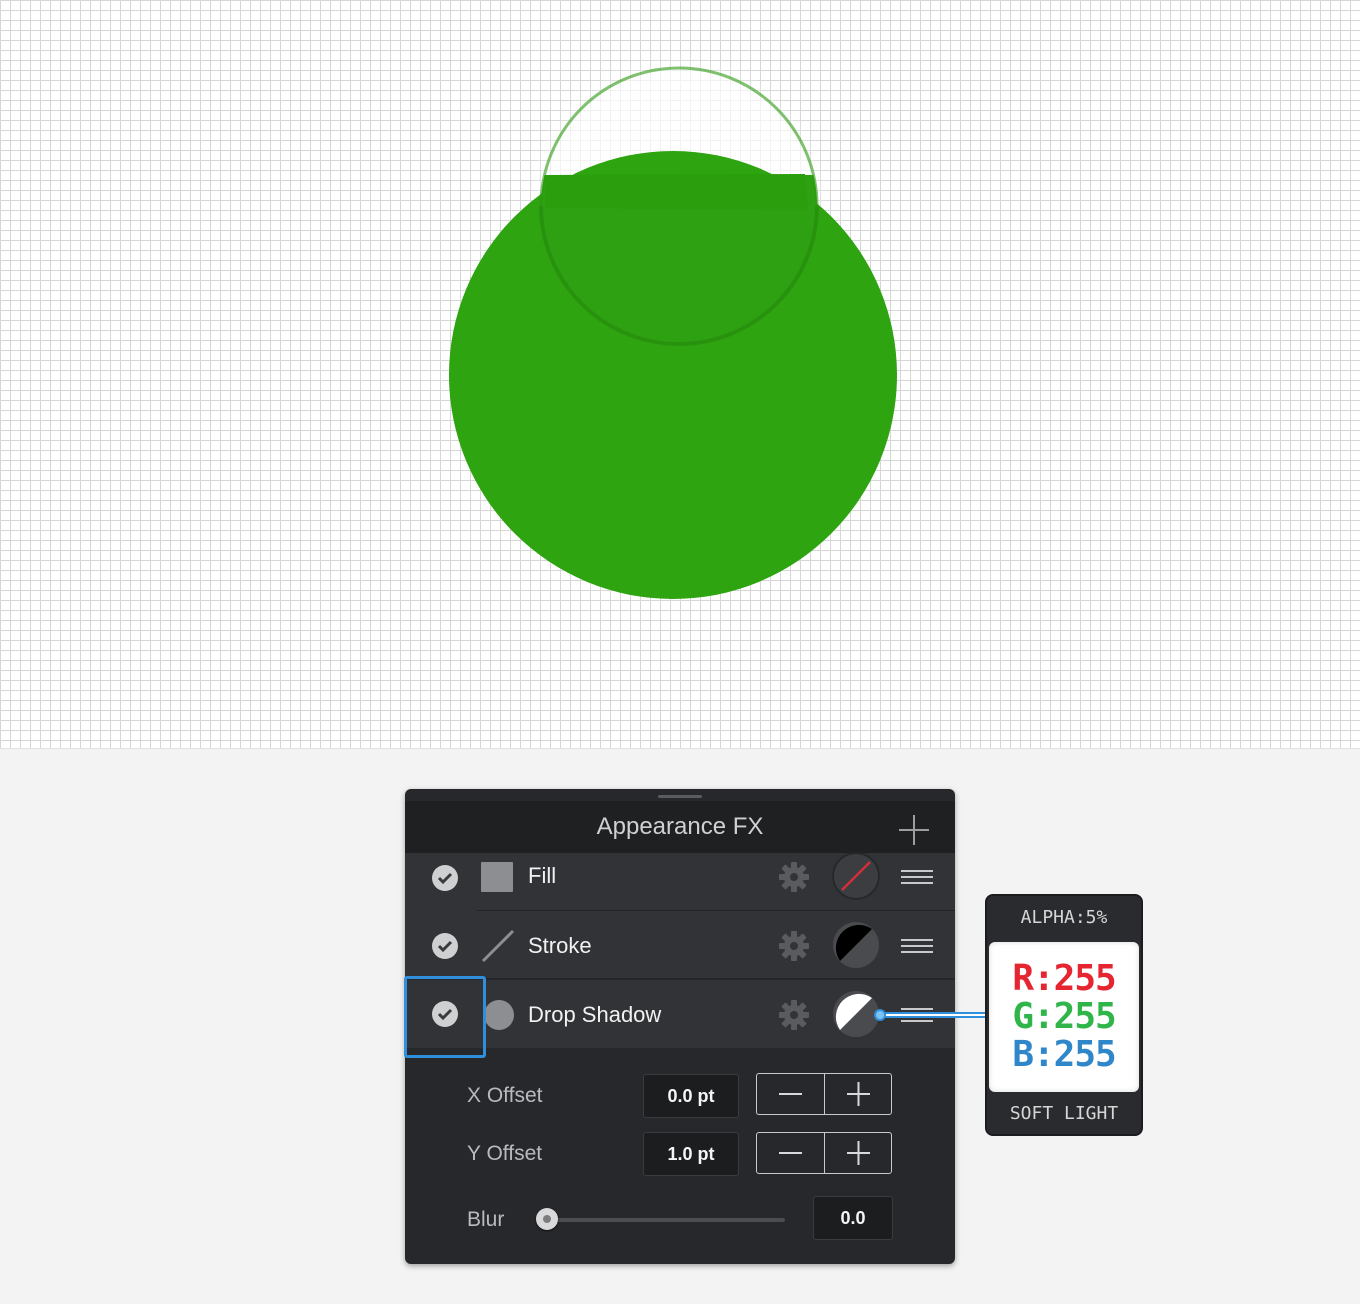 Image resolution: width=1360 pixels, height=1304 pixels. I want to click on fx-row-stroke: Stroke, so click(680, 945).